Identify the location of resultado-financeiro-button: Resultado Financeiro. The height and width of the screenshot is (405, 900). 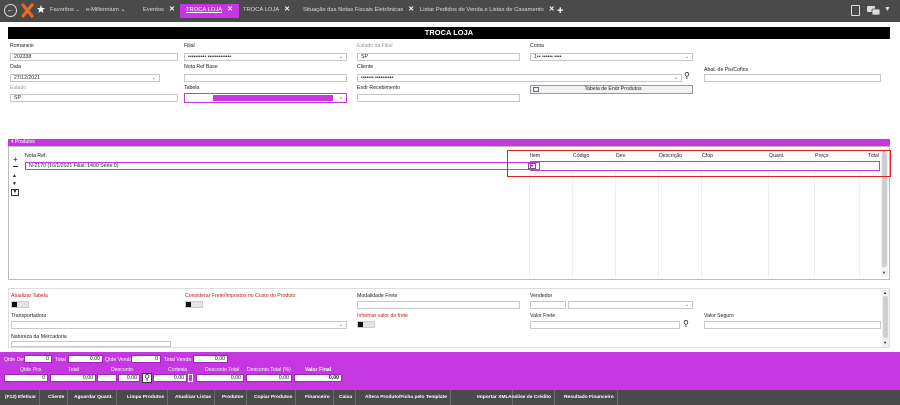
(589, 397).